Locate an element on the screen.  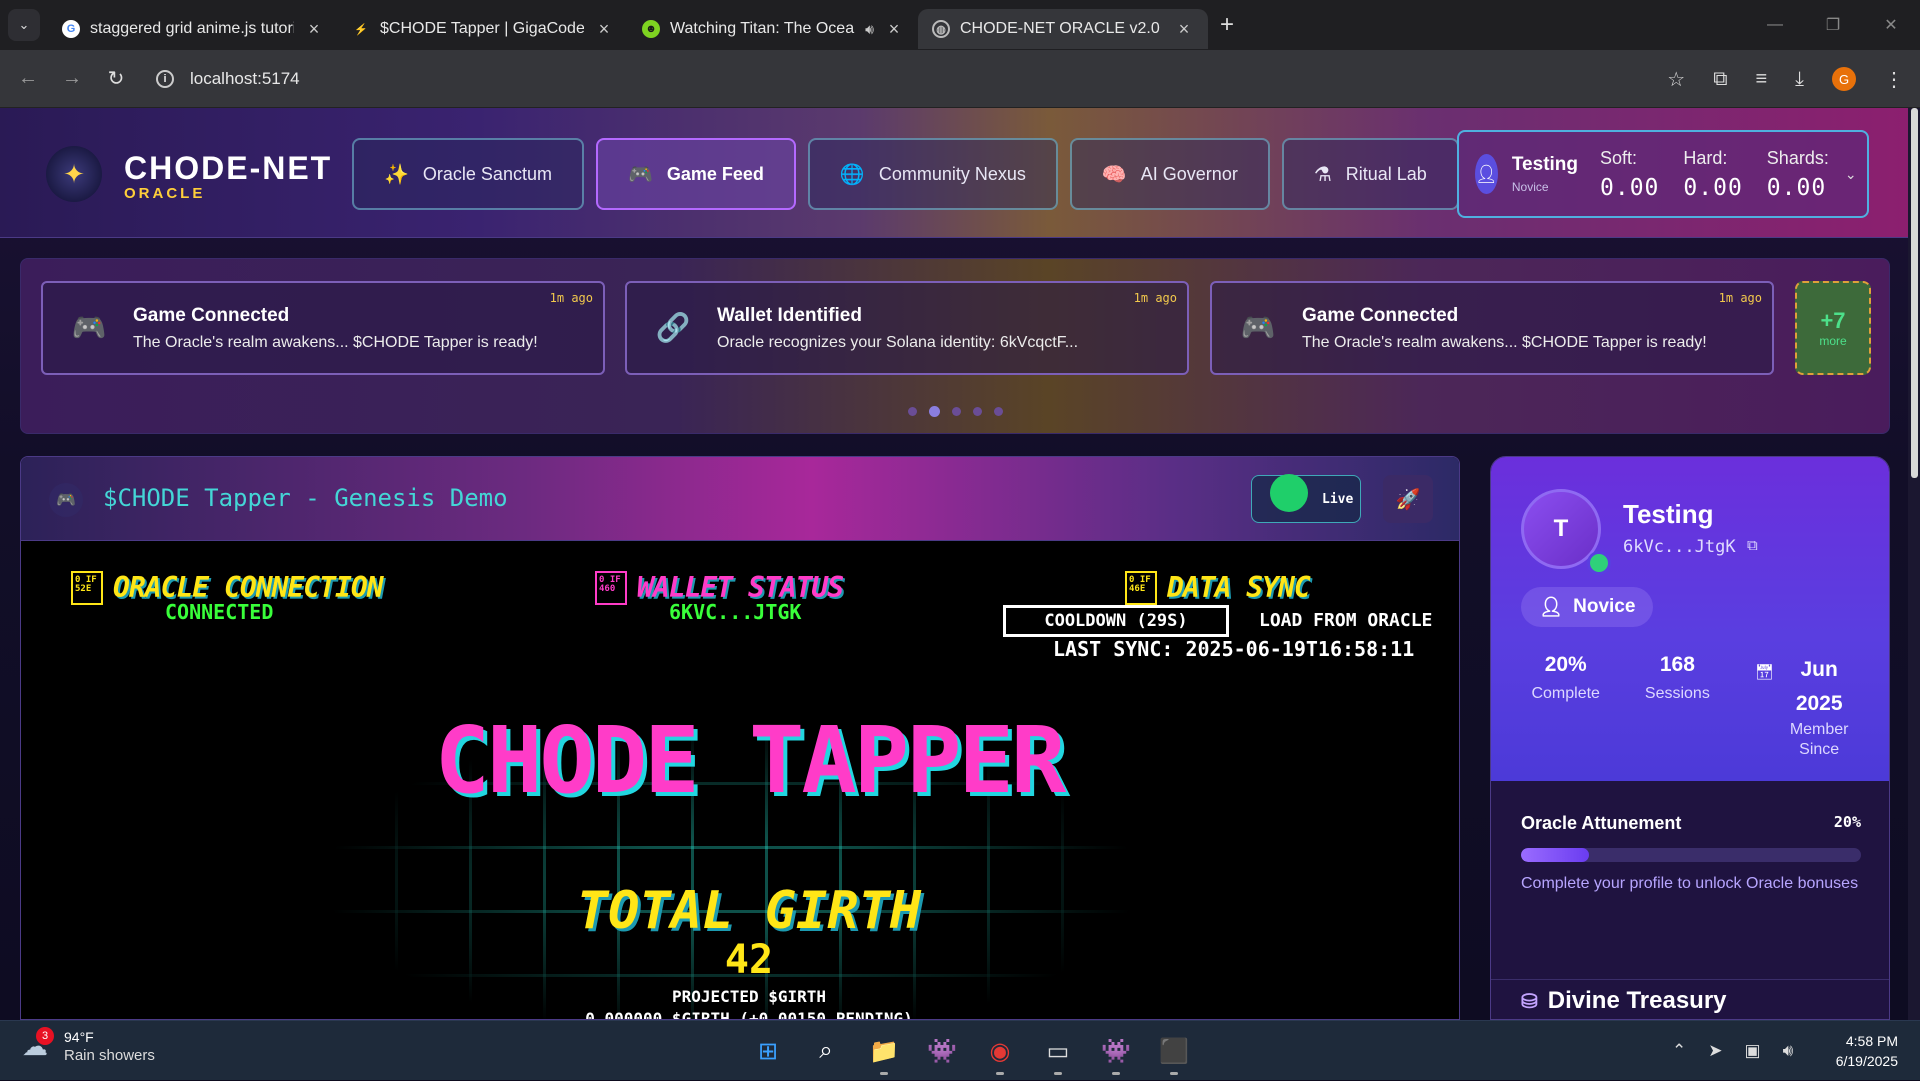
feed-time: 1m ago is located at coordinates (1155, 298).